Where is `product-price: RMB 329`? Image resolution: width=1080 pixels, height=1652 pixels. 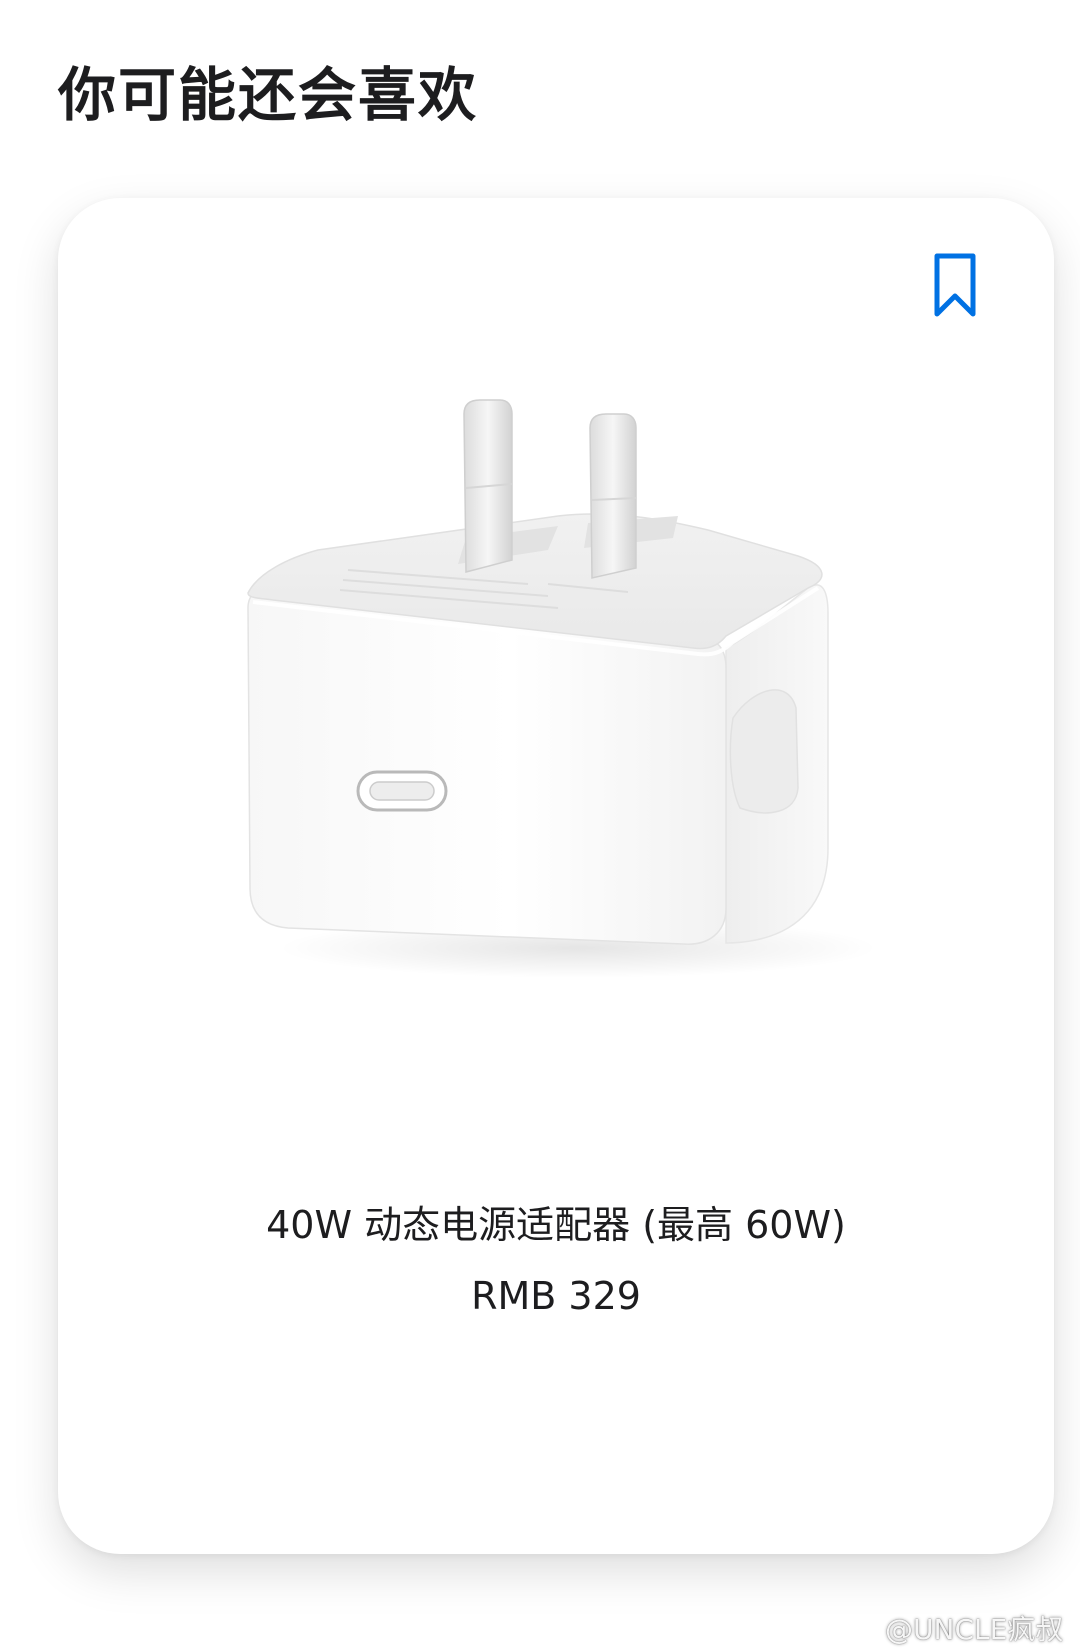
product-price: RMB 329 is located at coordinates (556, 1296).